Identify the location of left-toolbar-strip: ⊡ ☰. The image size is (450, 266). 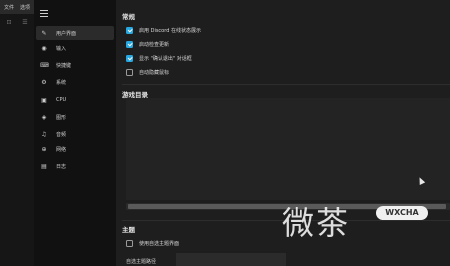
(17, 140).